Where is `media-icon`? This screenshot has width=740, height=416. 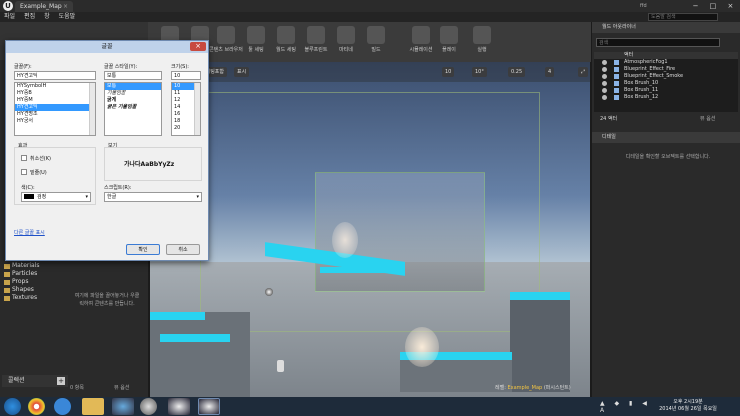
media-icon is located at coordinates (123, 406).